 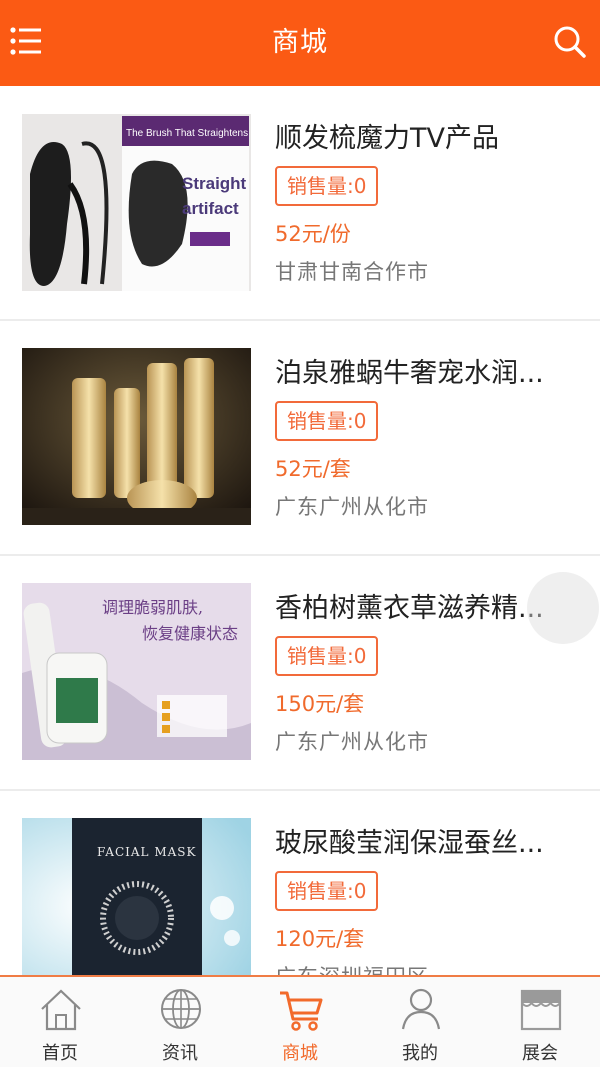 What do you see at coordinates (352, 272) in the screenshot?
I see `product-location: 甘肃甘南合作市` at bounding box center [352, 272].